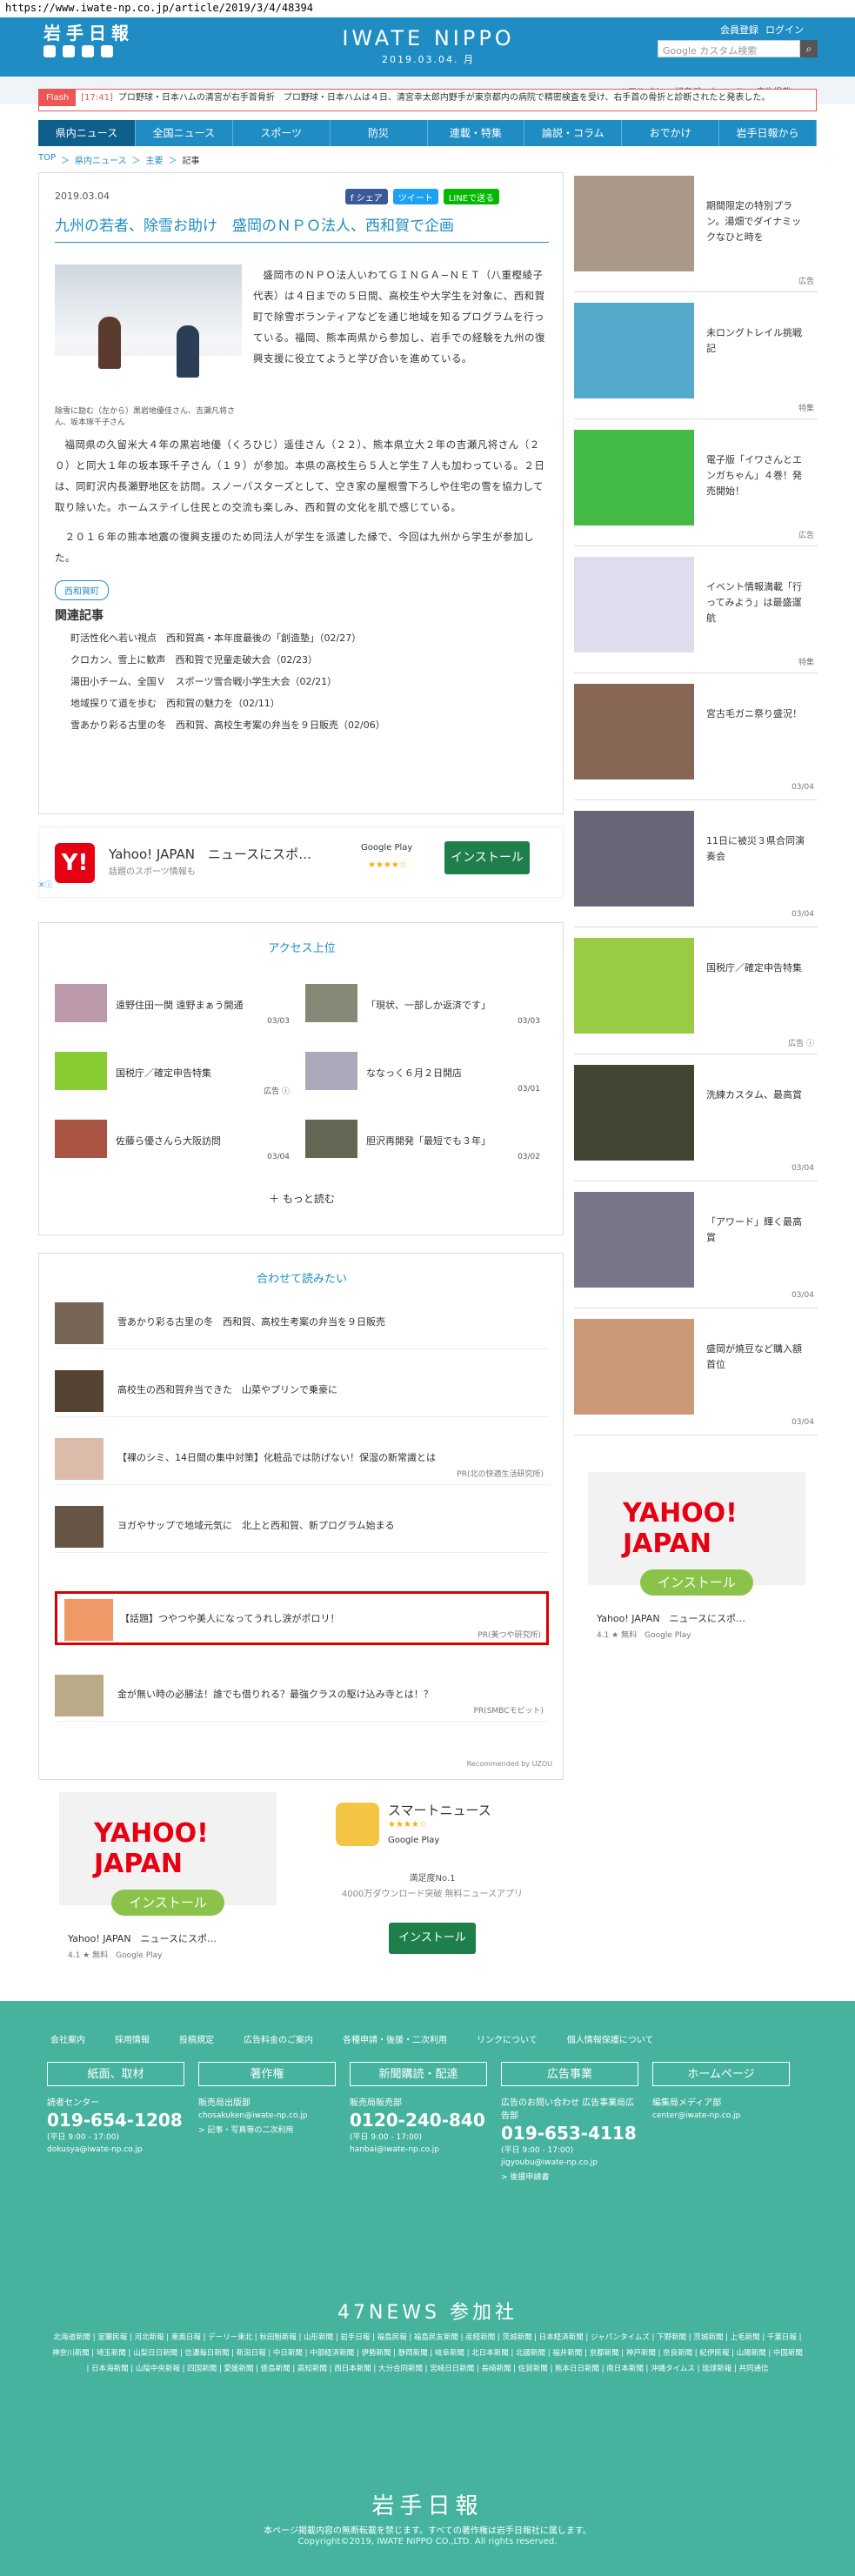  I want to click on recommended-item-highlighted: 【話題】つやつや美人になってうれし涙がポロリ！ PR(美つや研究所), so click(302, 1618).